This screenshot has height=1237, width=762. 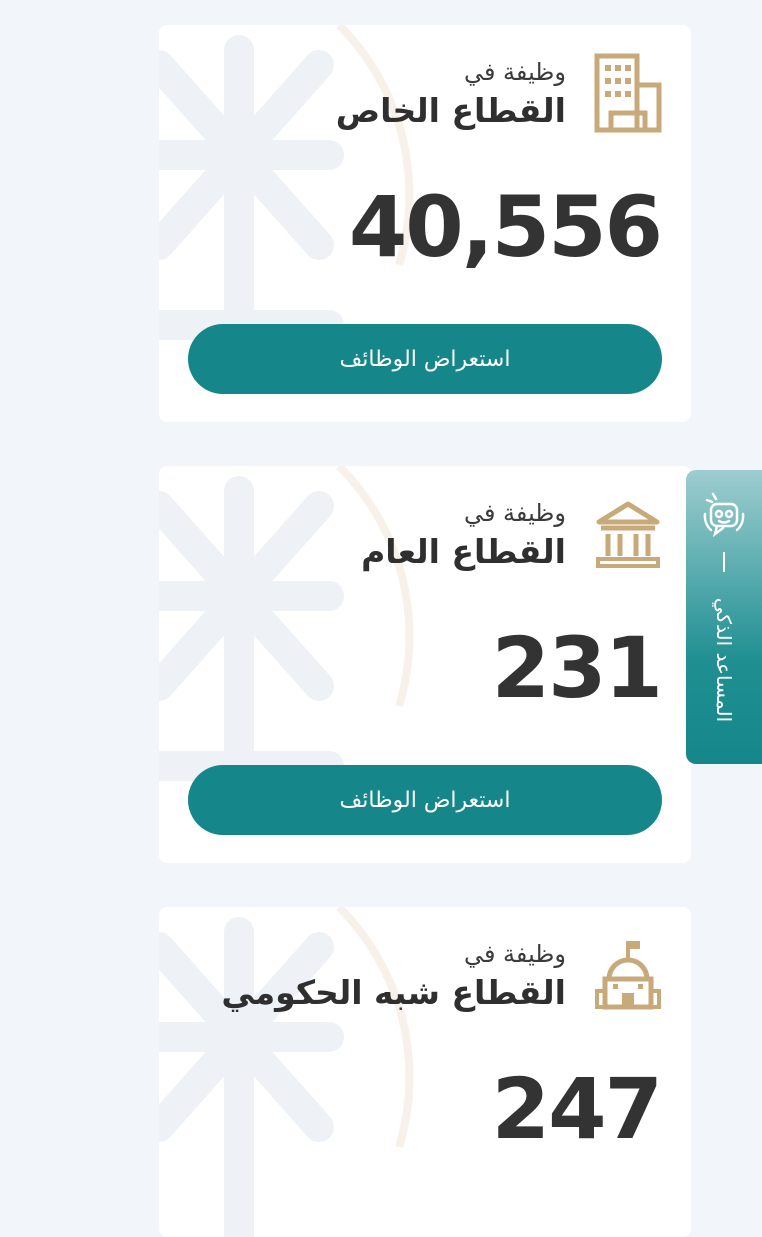 What do you see at coordinates (724, 515) in the screenshot?
I see `robot-icon` at bounding box center [724, 515].